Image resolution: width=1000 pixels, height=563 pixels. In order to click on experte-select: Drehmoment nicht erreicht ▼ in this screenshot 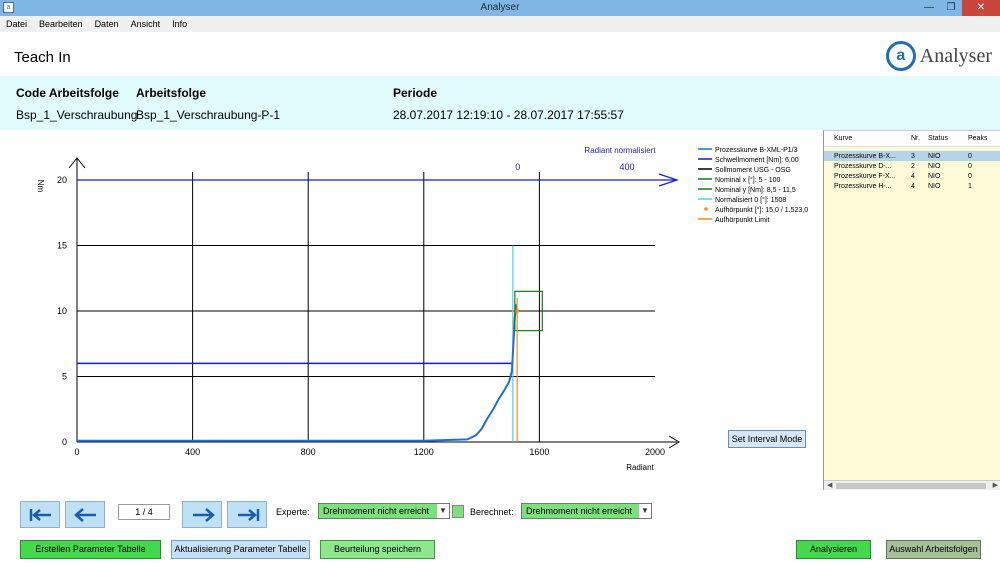, I will do `click(384, 511)`.